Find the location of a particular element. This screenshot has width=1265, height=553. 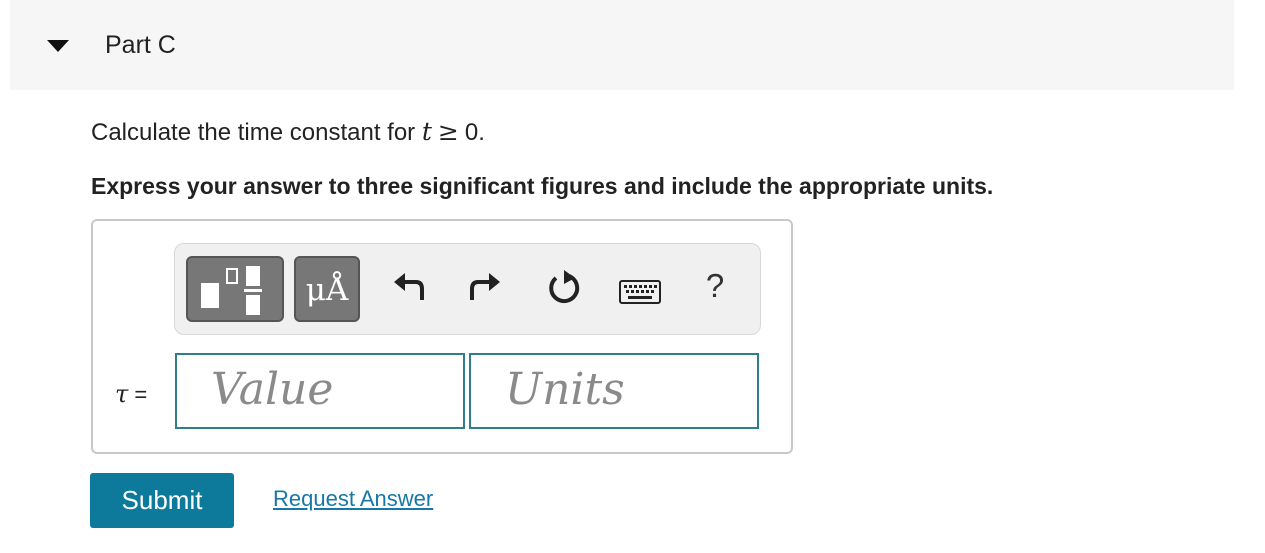

question-operator: ≥ is located at coordinates (448, 131).